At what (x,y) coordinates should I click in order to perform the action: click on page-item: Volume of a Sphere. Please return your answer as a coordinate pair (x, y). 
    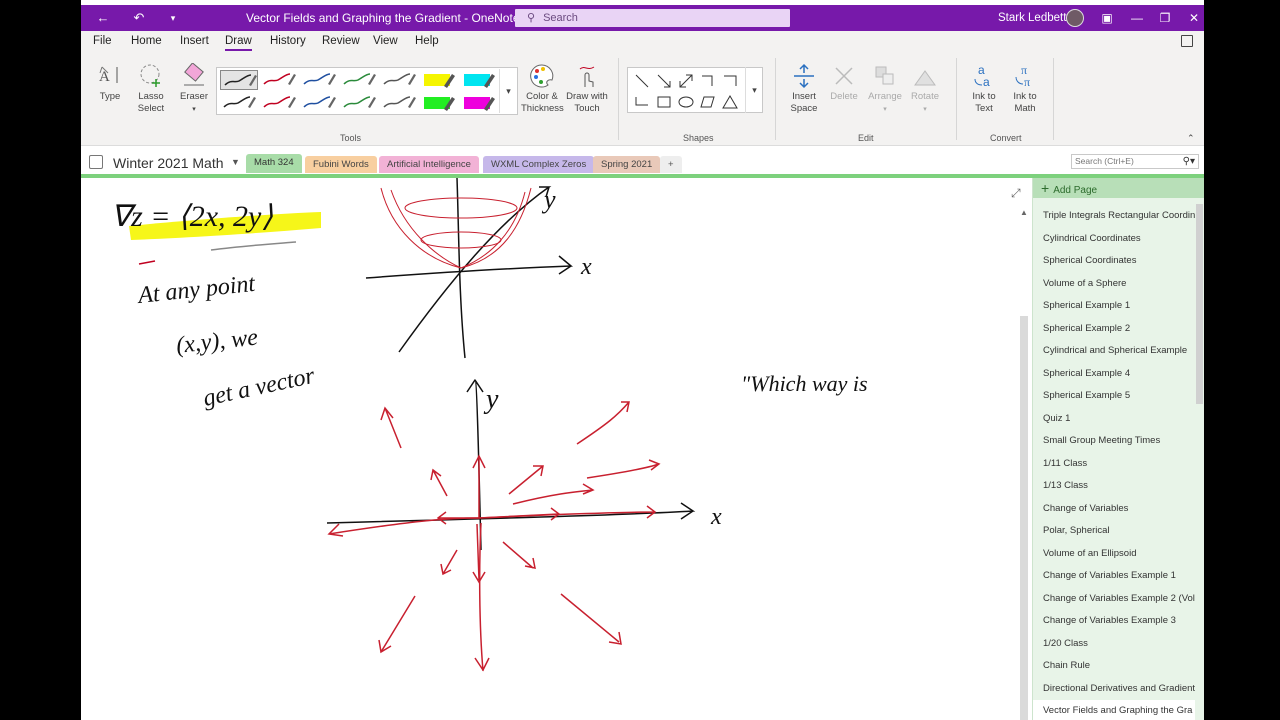
    Looking at the image, I should click on (1114, 284).